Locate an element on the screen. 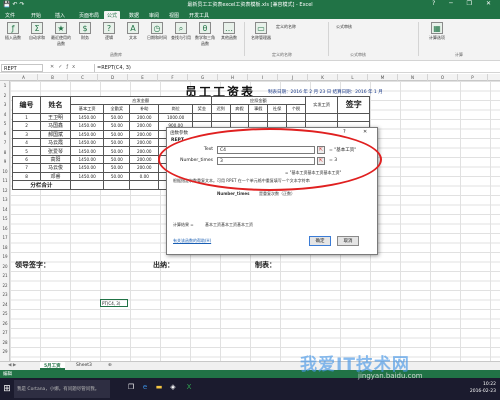 Image resolution: width=500 pixels, height=400 pixels. row-header: 28 is located at coordinates (5, 342).